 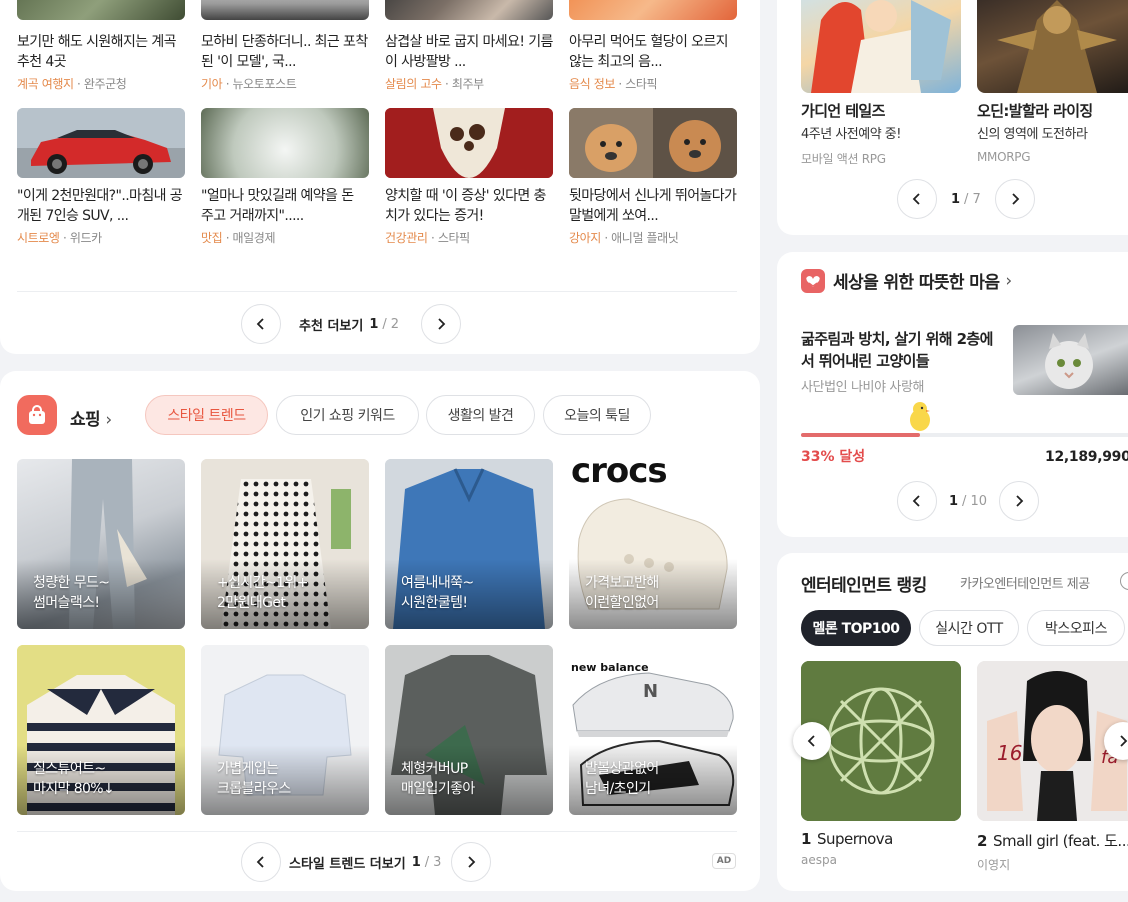 I want to click on news-source: 스타픽, so click(x=641, y=84).